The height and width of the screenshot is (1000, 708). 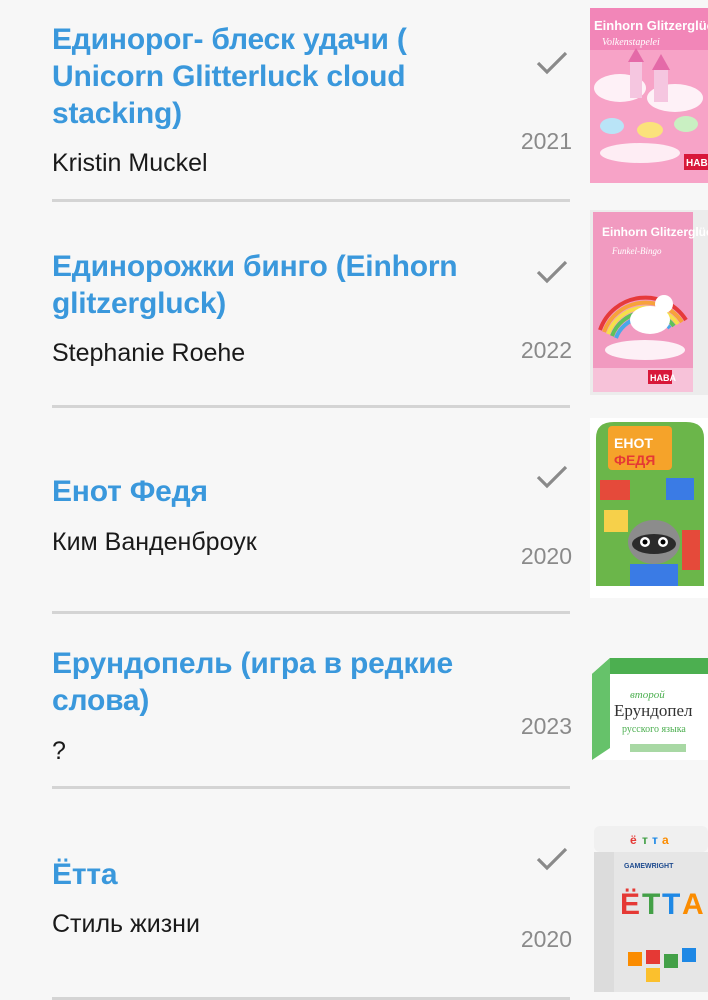 What do you see at coordinates (633, 840) in the screenshot?
I see `svg-text: ё` at bounding box center [633, 840].